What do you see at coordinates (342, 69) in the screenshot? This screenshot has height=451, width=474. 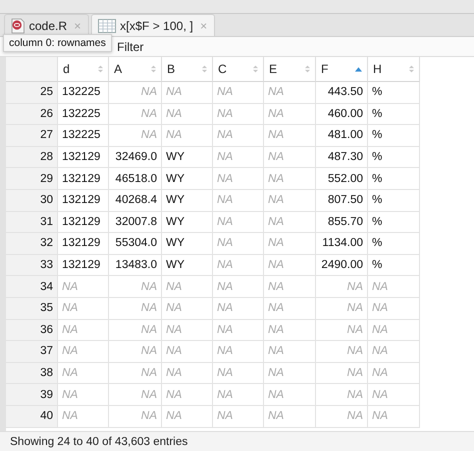 I see `column-header: F` at bounding box center [342, 69].